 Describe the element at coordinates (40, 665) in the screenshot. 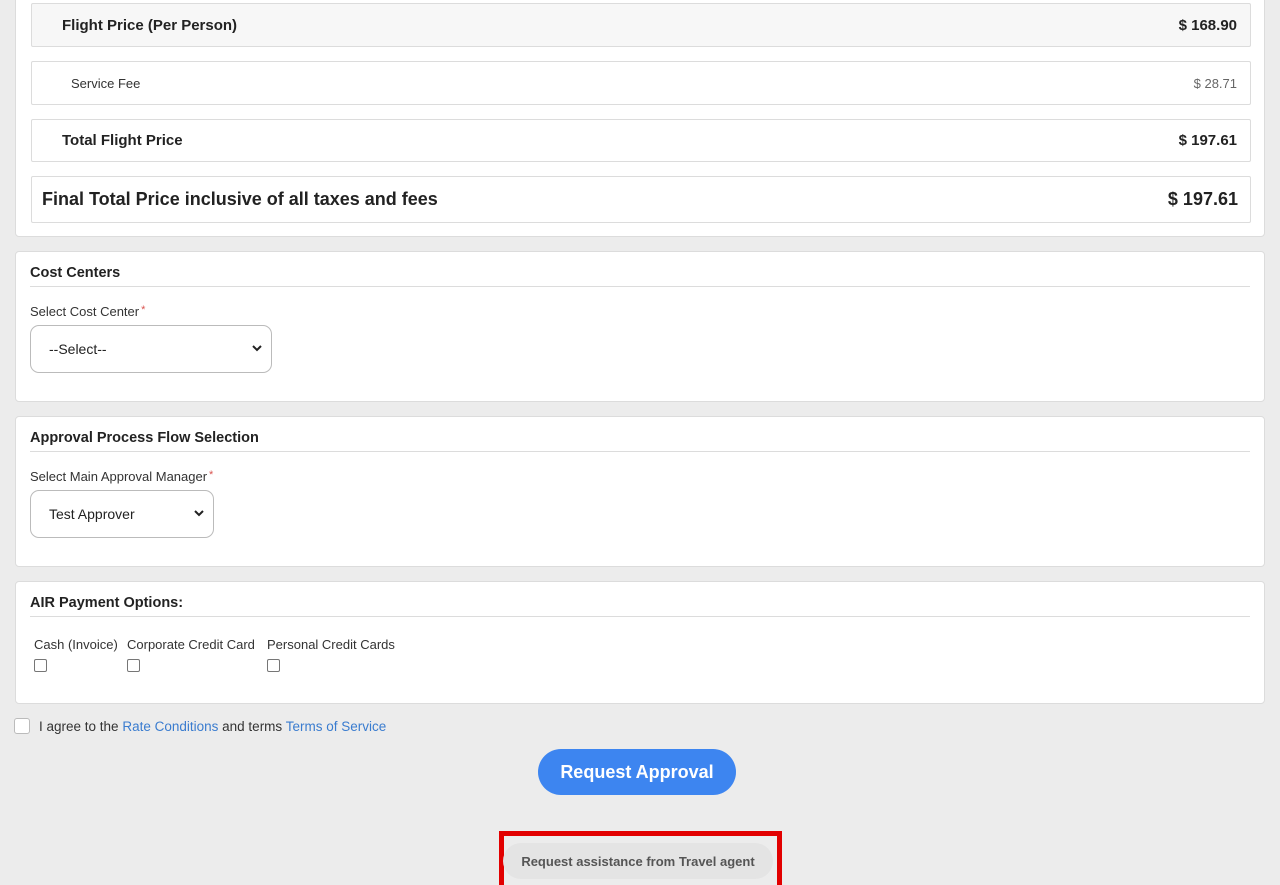

I see `cash-invoice-checkbox` at that location.